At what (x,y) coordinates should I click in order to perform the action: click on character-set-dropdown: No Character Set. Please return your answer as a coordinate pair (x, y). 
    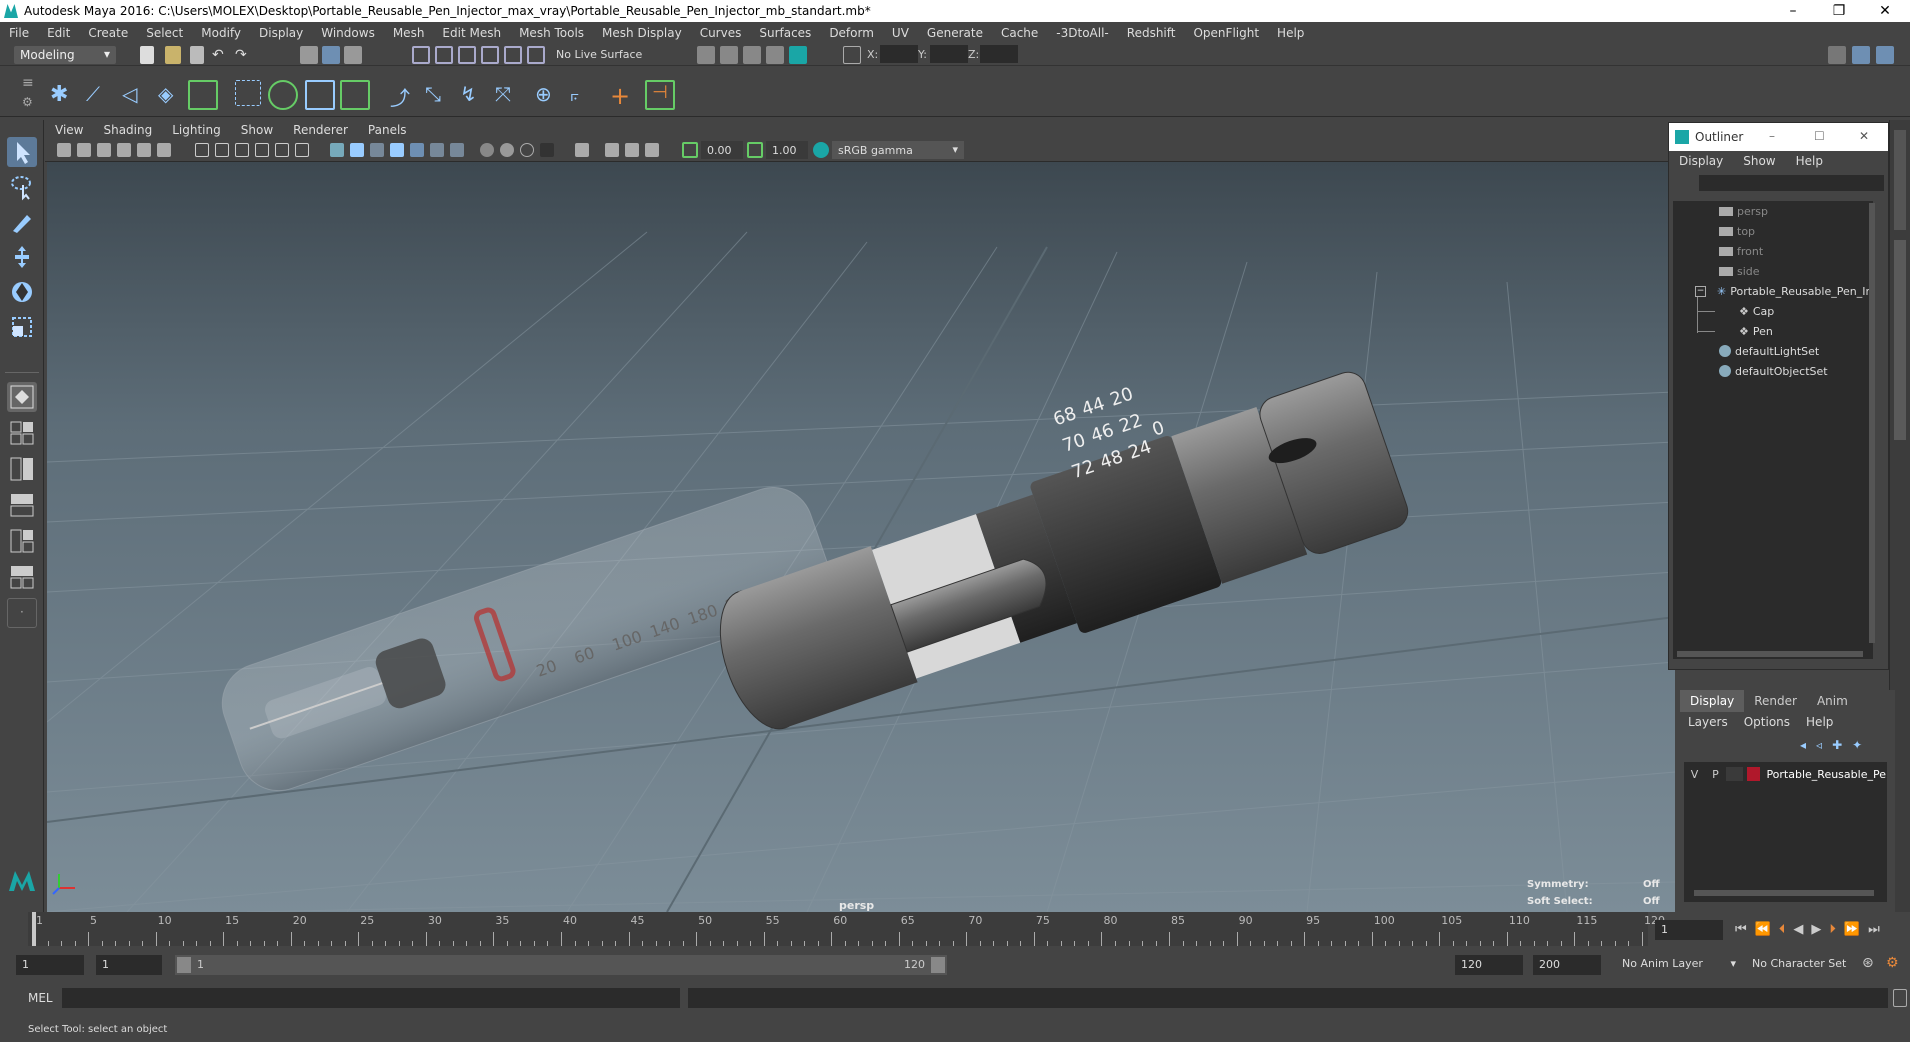
    Looking at the image, I should click on (1811, 966).